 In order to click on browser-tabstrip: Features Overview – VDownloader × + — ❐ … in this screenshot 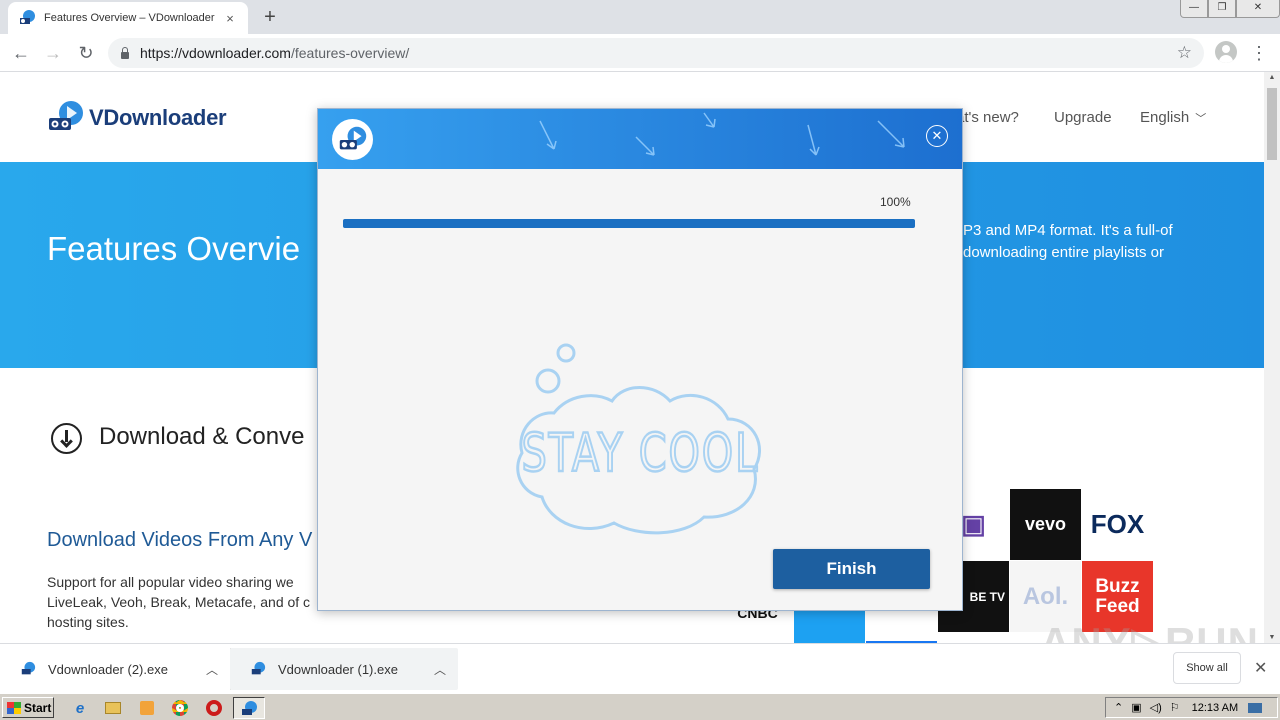, I will do `click(640, 17)`.